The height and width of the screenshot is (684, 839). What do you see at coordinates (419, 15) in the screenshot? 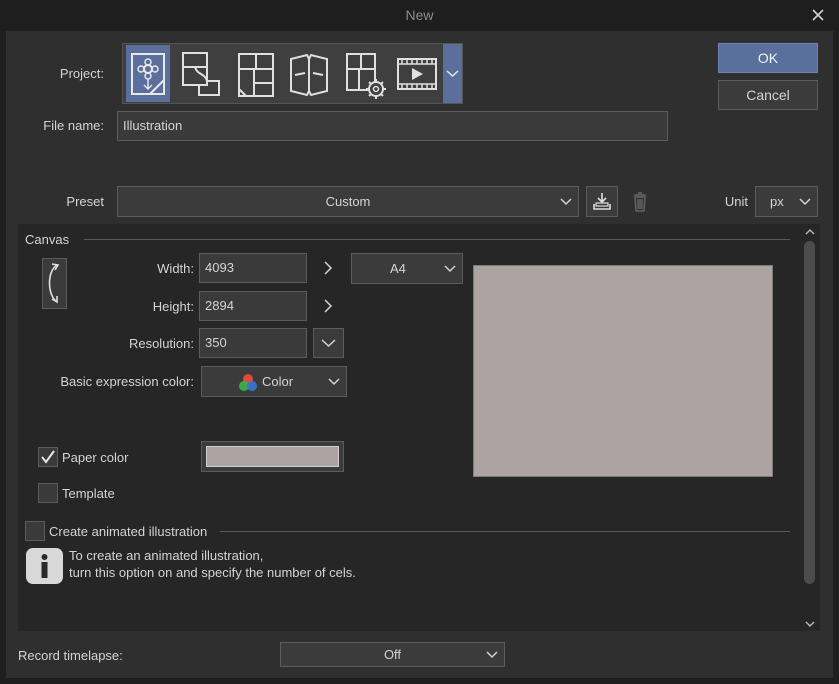
I see `window-title: New` at bounding box center [419, 15].